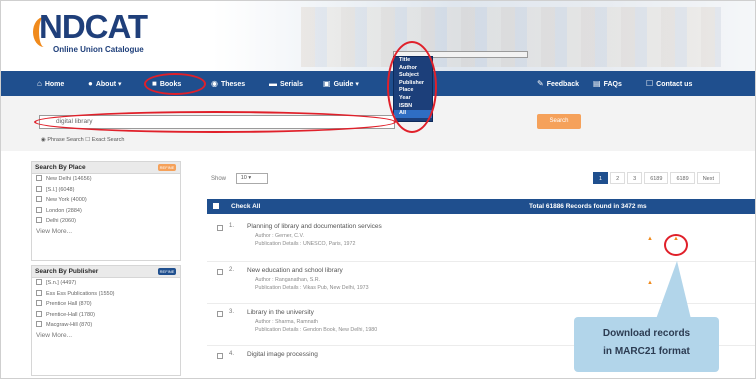  I want to click on faq-icon: ▤, so click(597, 83).